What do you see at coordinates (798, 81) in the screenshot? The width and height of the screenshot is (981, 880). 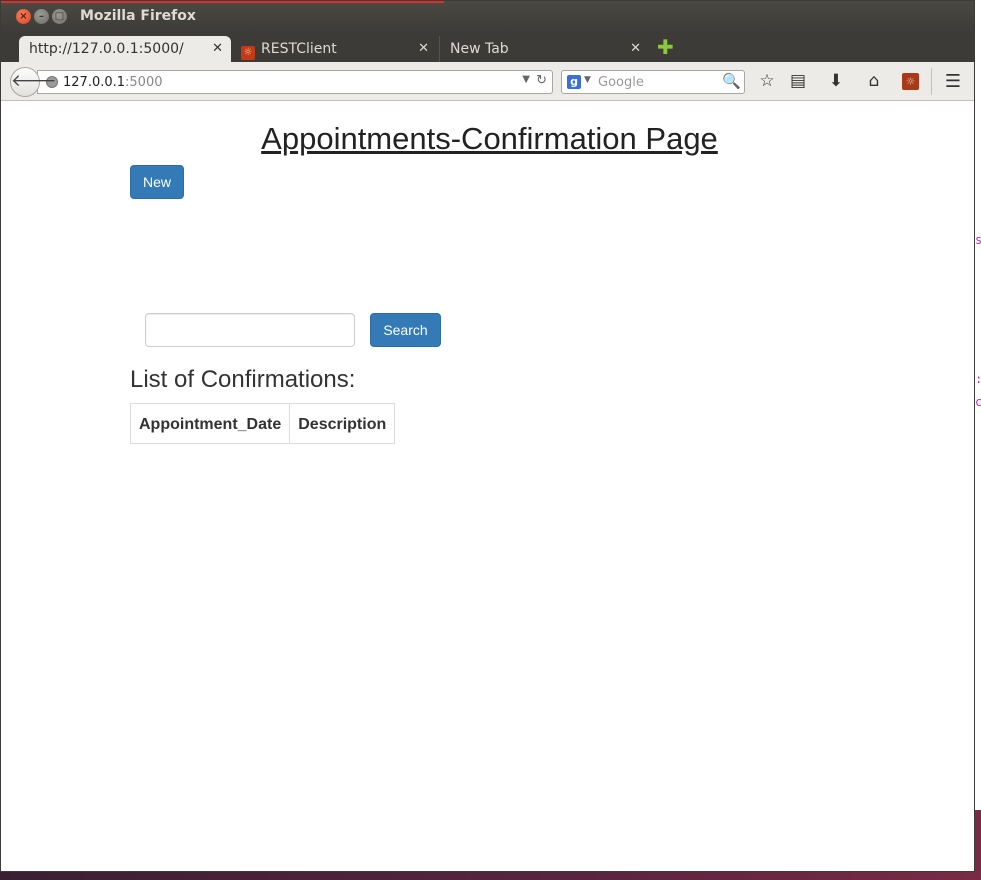 I see `bookmarks-list-icon: ▤` at bounding box center [798, 81].